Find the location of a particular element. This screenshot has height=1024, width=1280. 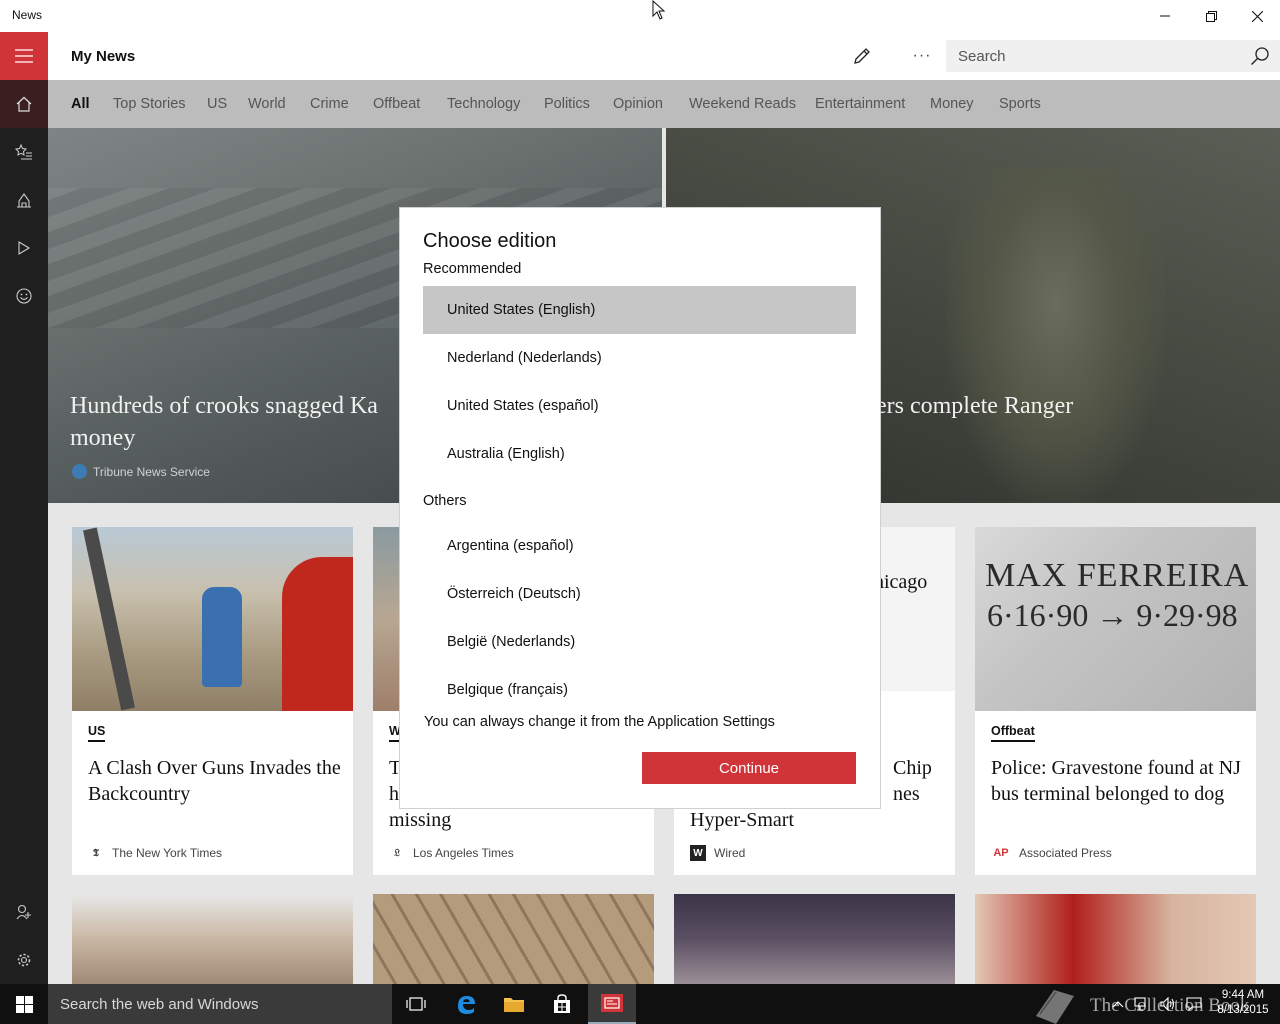

edition-option-osterreich: Österreich (Deutsch) is located at coordinates (639, 594).